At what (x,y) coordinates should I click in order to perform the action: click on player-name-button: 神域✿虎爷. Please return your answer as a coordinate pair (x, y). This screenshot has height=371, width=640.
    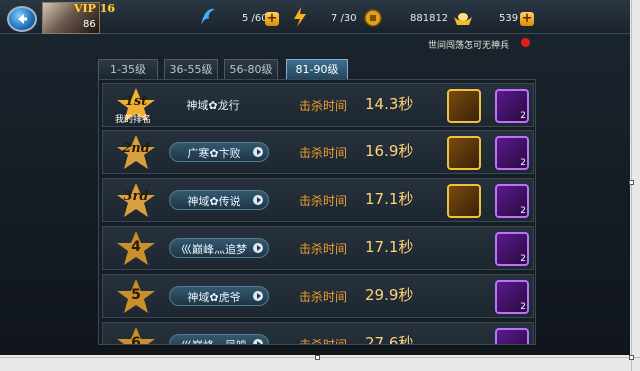
    Looking at the image, I should click on (219, 296).